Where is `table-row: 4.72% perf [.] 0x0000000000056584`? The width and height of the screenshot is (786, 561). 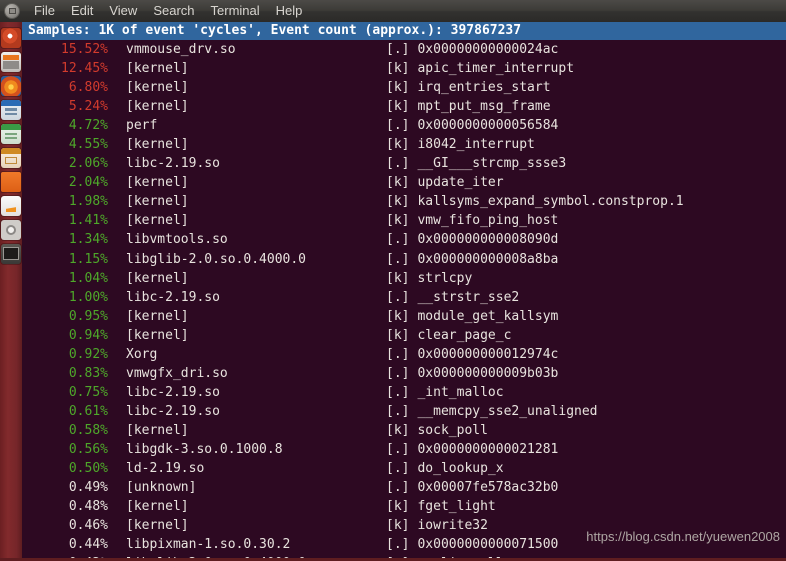 table-row: 4.72% perf [.] 0x0000000000056584 is located at coordinates (404, 125).